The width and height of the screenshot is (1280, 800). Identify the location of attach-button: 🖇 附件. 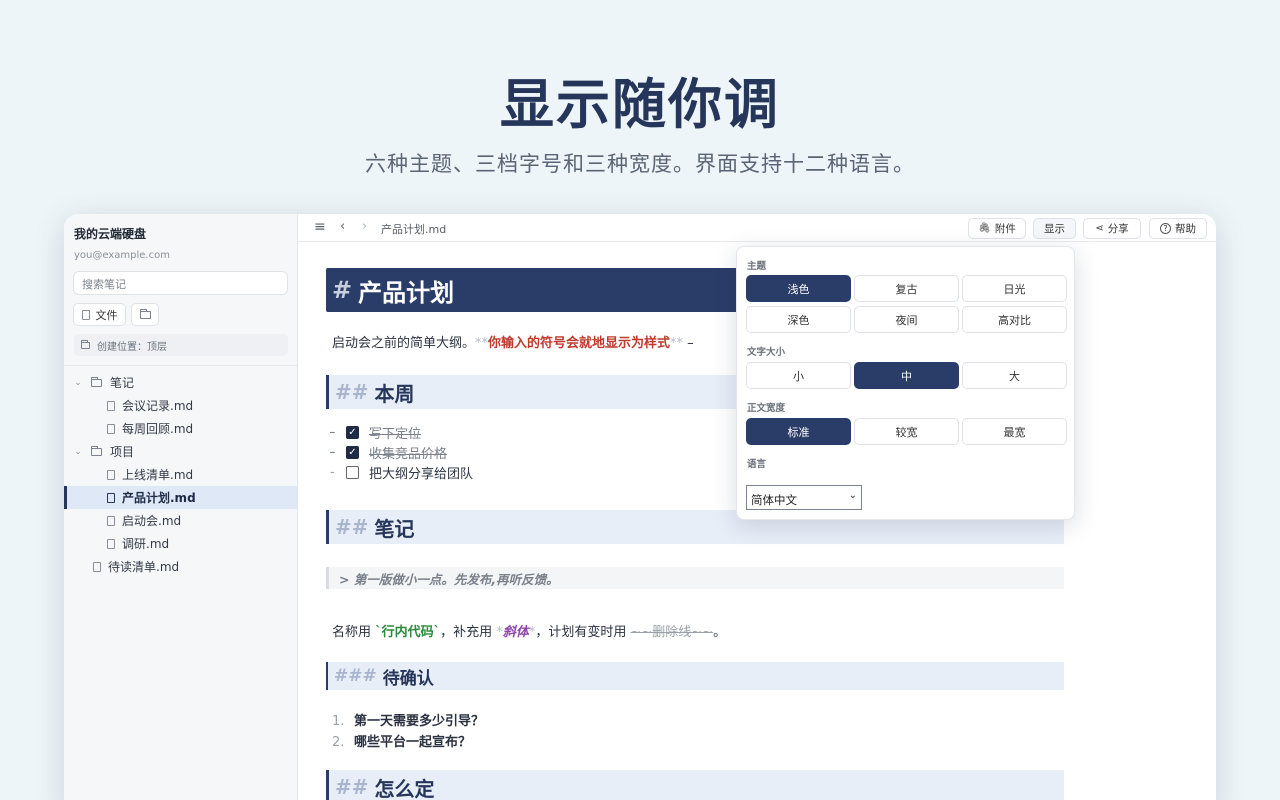
(997, 228).